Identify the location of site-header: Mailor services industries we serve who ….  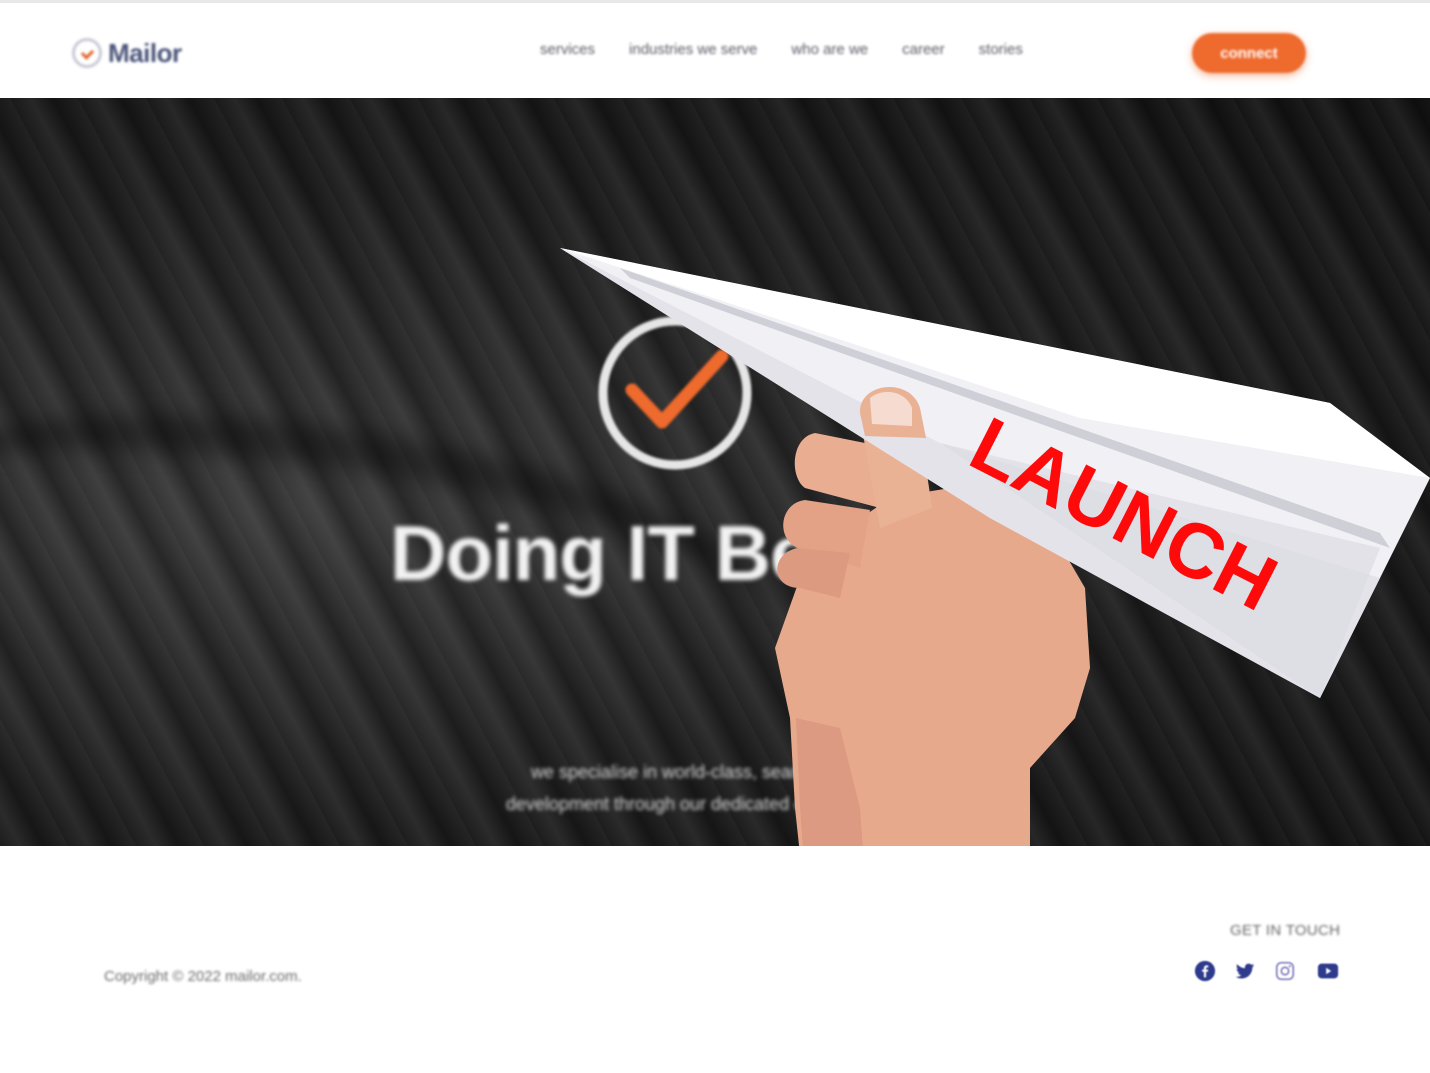
(715, 49).